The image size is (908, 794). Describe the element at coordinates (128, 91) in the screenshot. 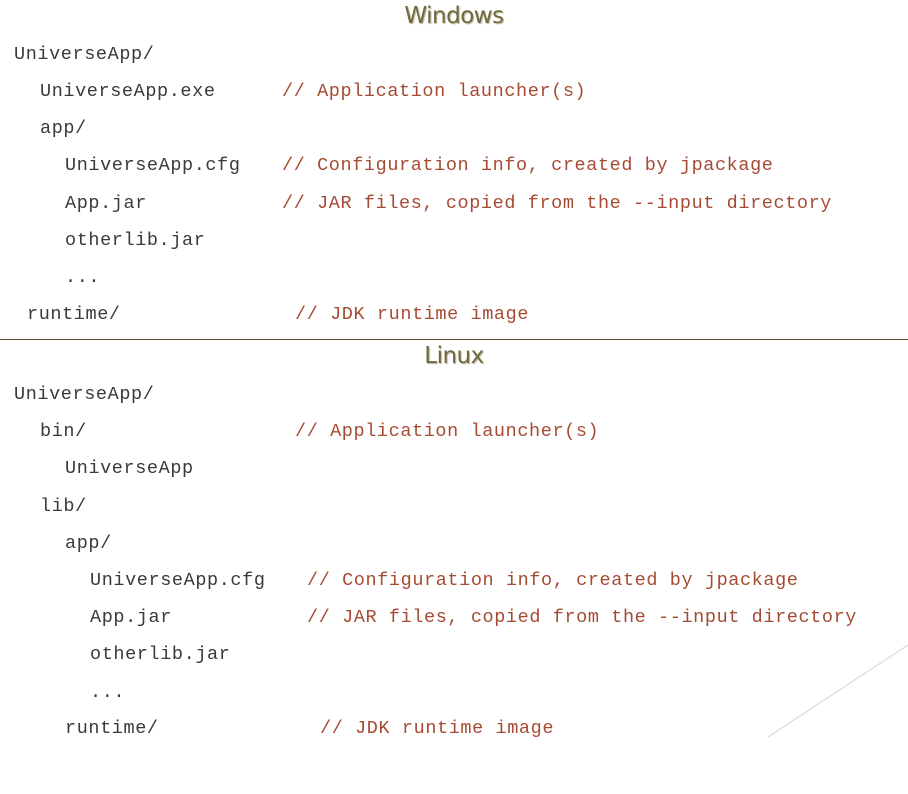

I see `tree-path: UniverseApp.exe` at that location.